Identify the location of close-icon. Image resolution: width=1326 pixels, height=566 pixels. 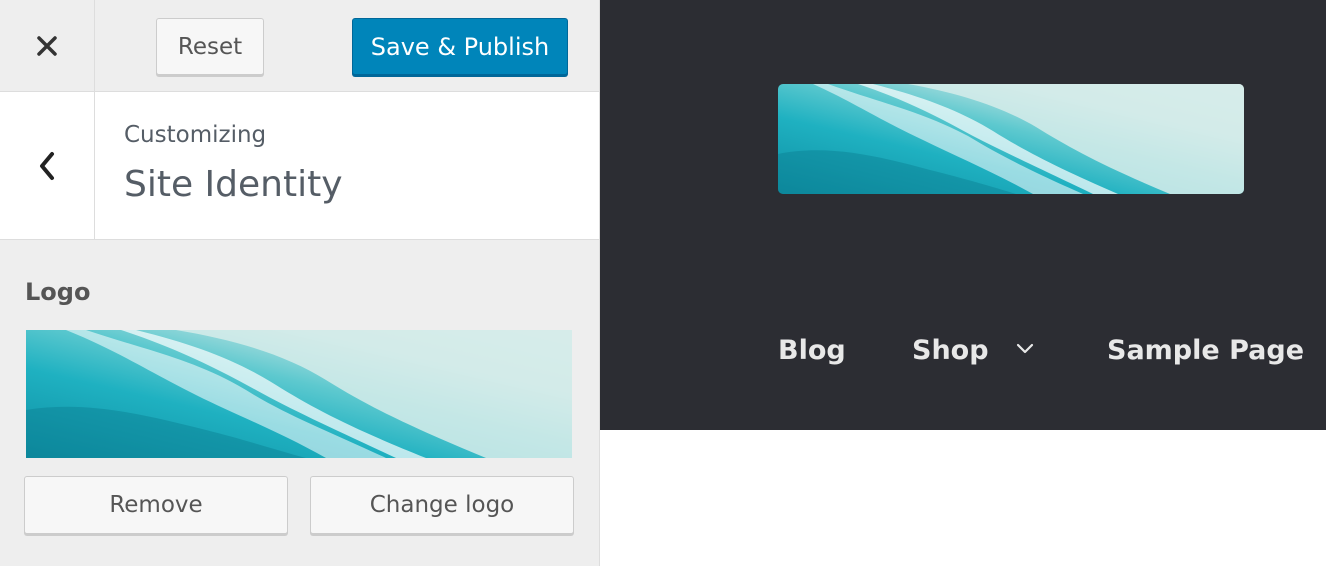
(47, 45).